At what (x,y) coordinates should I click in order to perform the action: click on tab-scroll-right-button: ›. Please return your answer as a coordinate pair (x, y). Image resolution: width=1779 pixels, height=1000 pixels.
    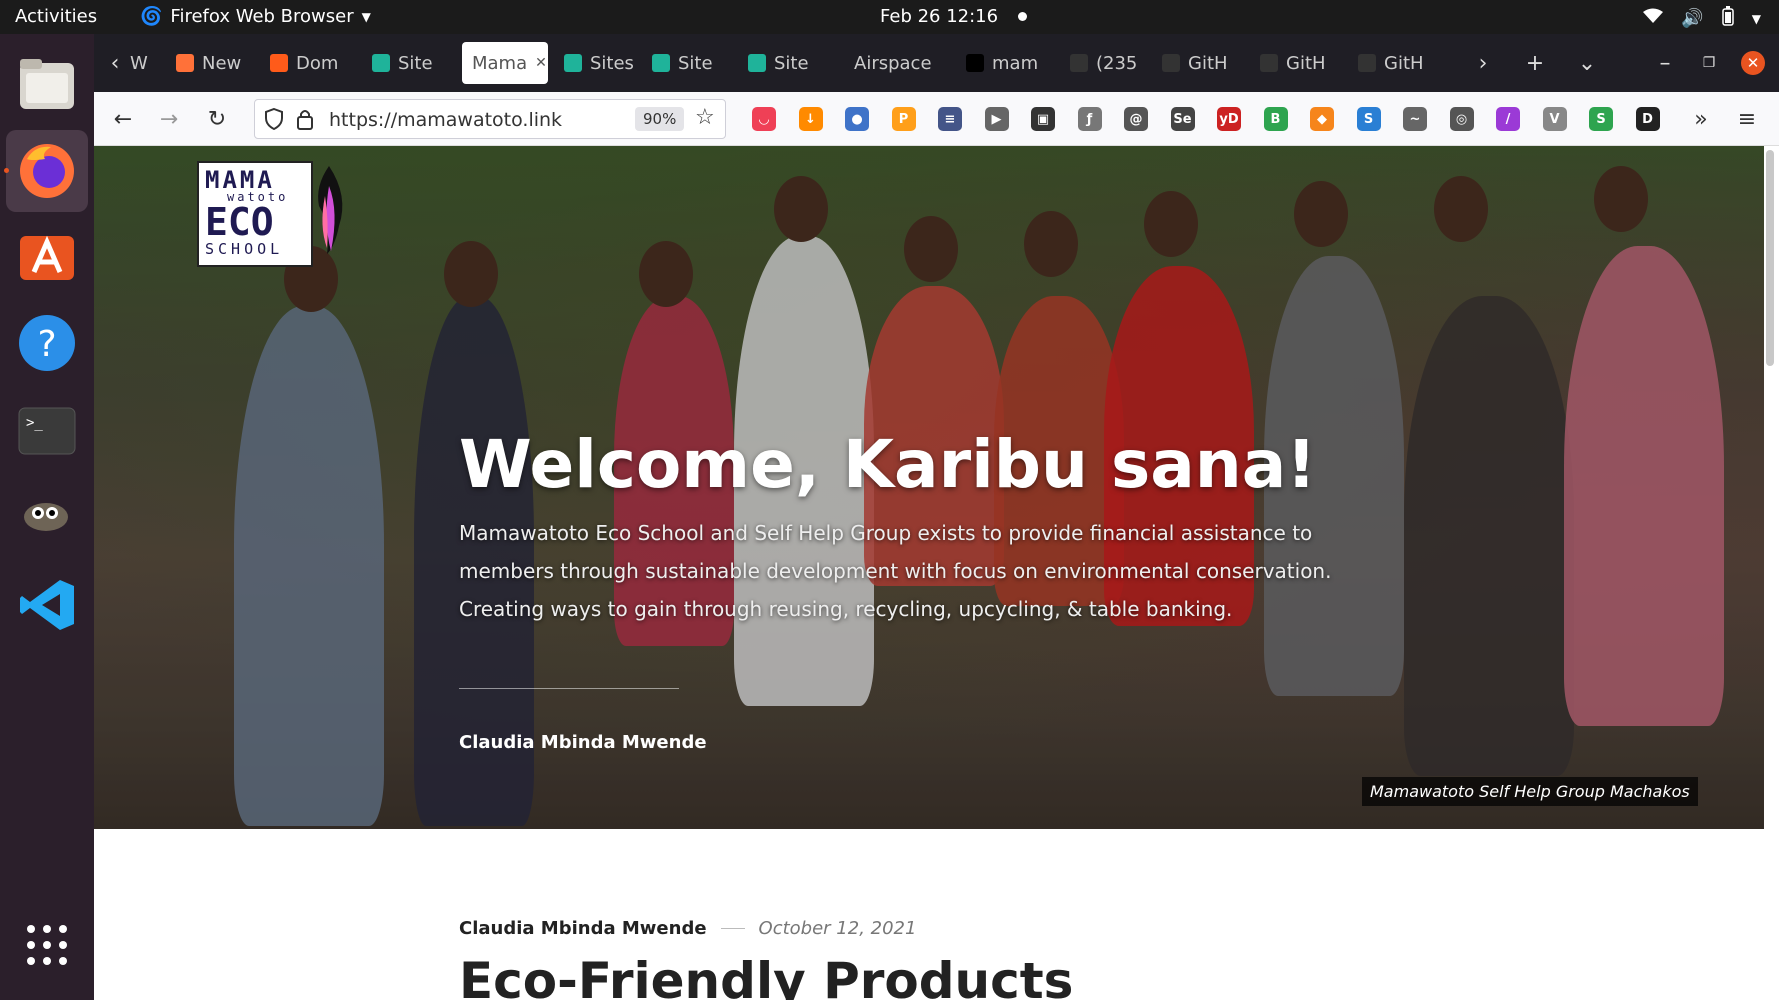
    Looking at the image, I should click on (1483, 63).